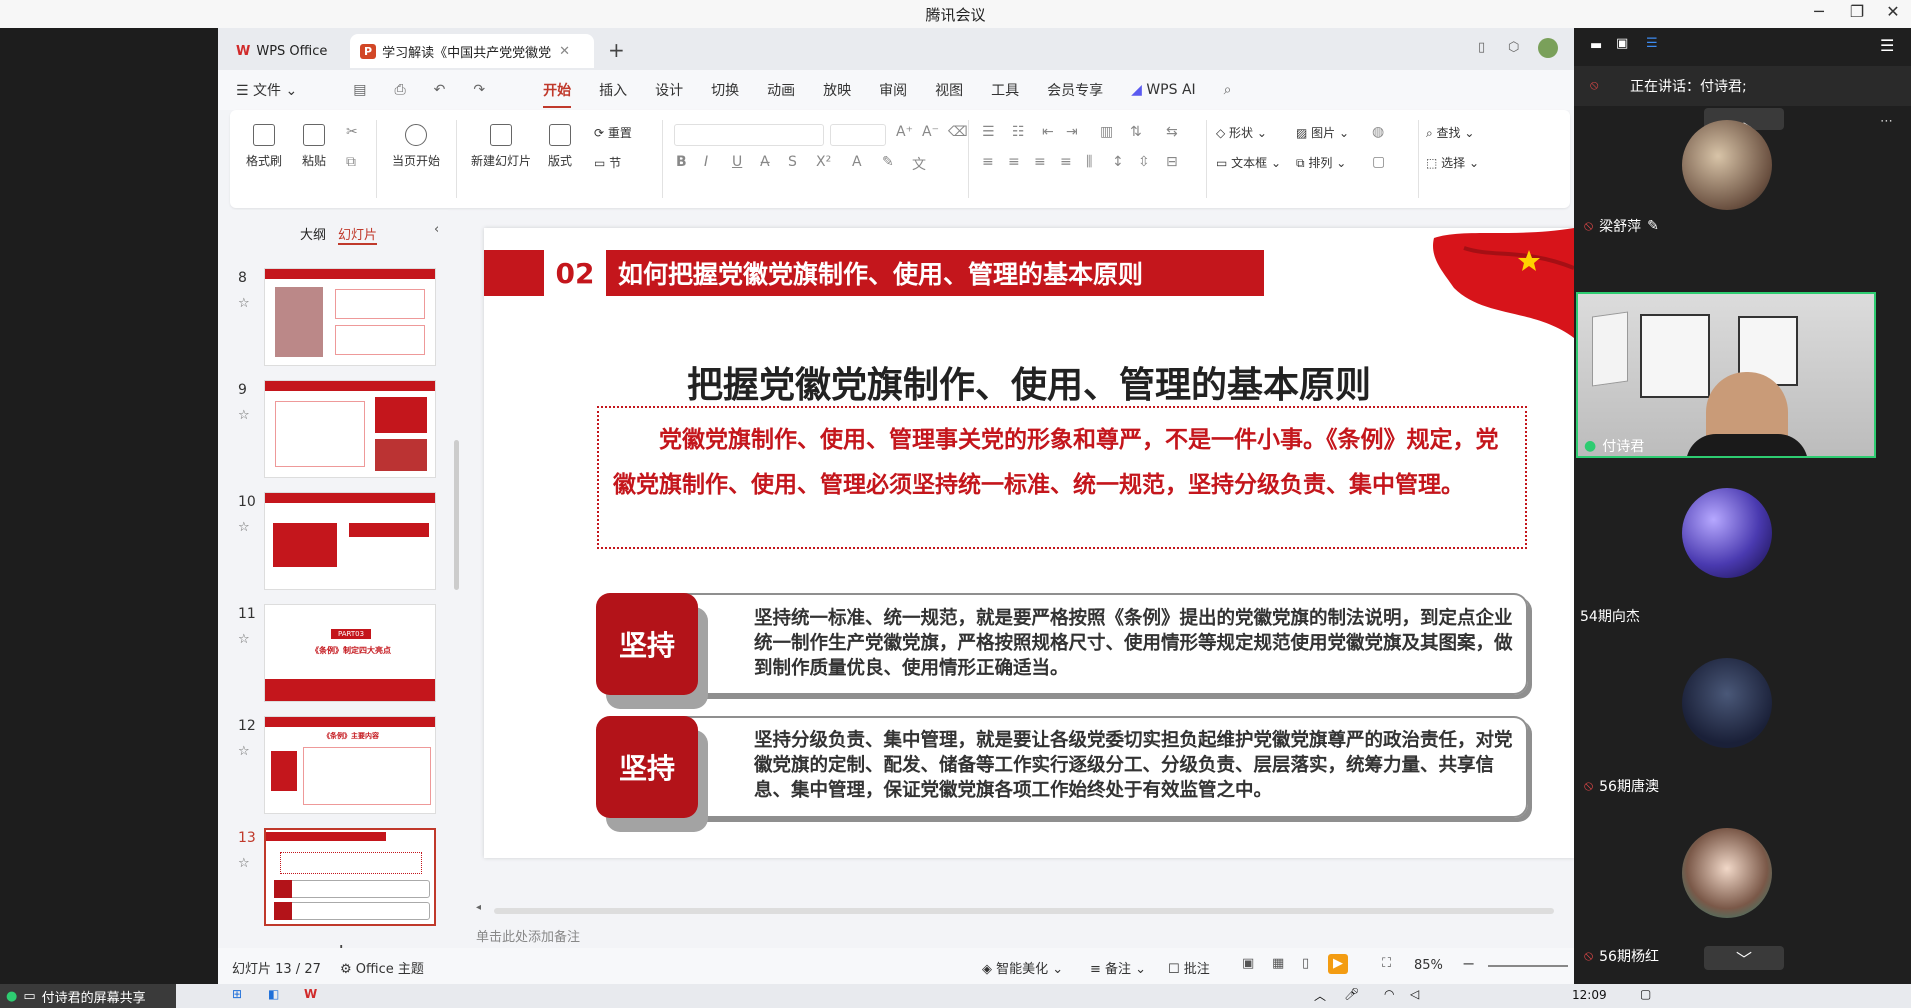  I want to click on scroll-left-icon: ◂, so click(478, 907).